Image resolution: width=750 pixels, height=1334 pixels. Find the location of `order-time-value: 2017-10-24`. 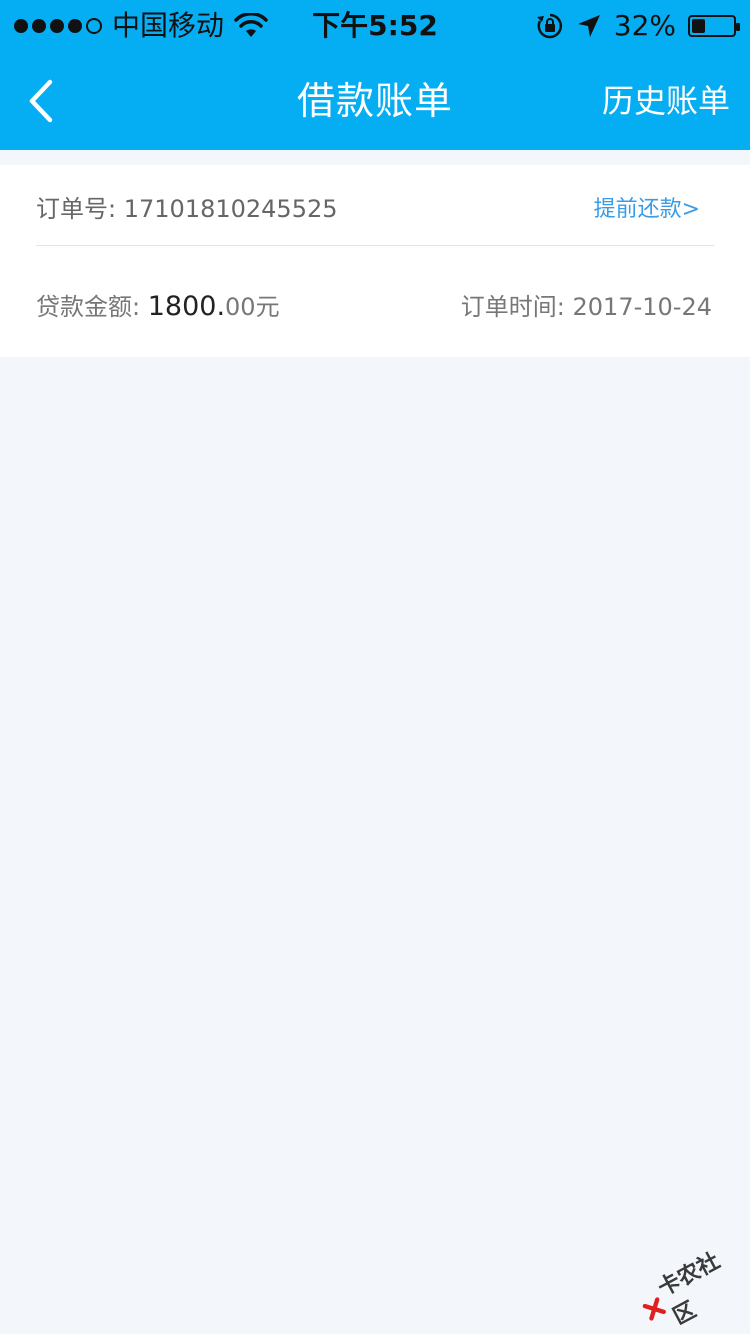

order-time-value: 2017-10-24 is located at coordinates (642, 307).